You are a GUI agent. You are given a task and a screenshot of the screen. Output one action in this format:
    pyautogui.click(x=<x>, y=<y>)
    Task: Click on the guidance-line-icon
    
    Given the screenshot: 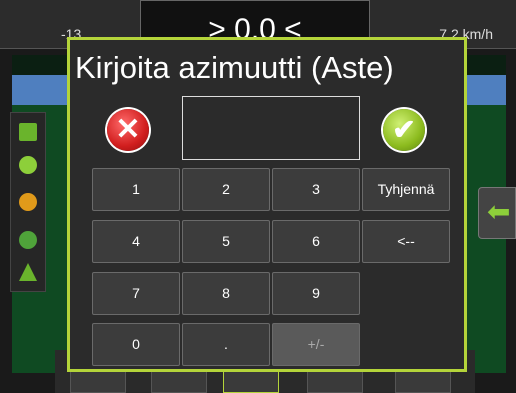 What is the action you would take?
    pyautogui.click(x=28, y=165)
    